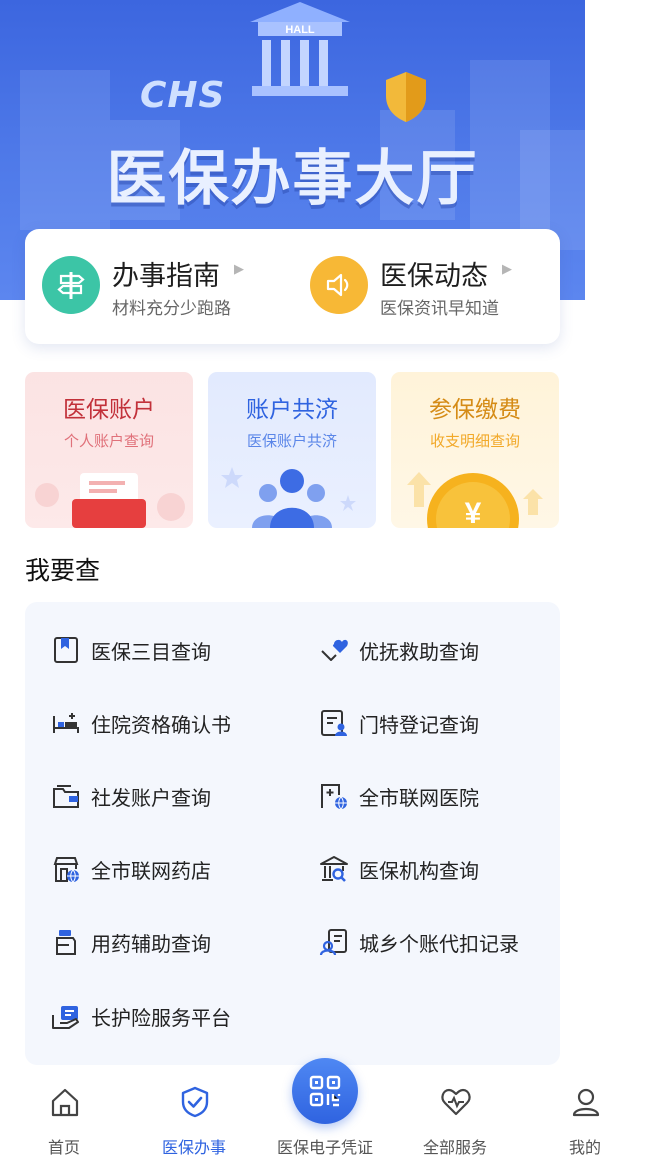 Image resolution: width=650 pixels, height=1158 pixels. I want to click on signpost-icon, so click(71, 285).